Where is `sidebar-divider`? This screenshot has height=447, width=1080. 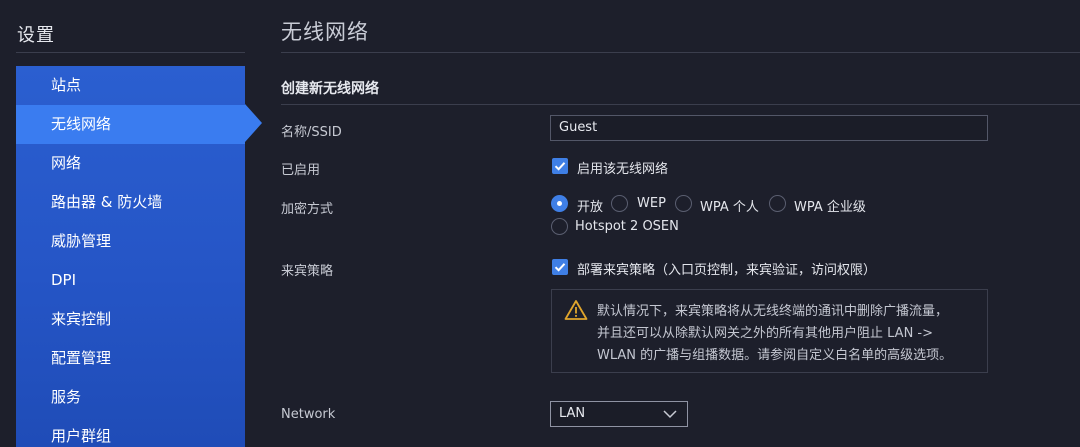
sidebar-divider is located at coordinates (130, 52).